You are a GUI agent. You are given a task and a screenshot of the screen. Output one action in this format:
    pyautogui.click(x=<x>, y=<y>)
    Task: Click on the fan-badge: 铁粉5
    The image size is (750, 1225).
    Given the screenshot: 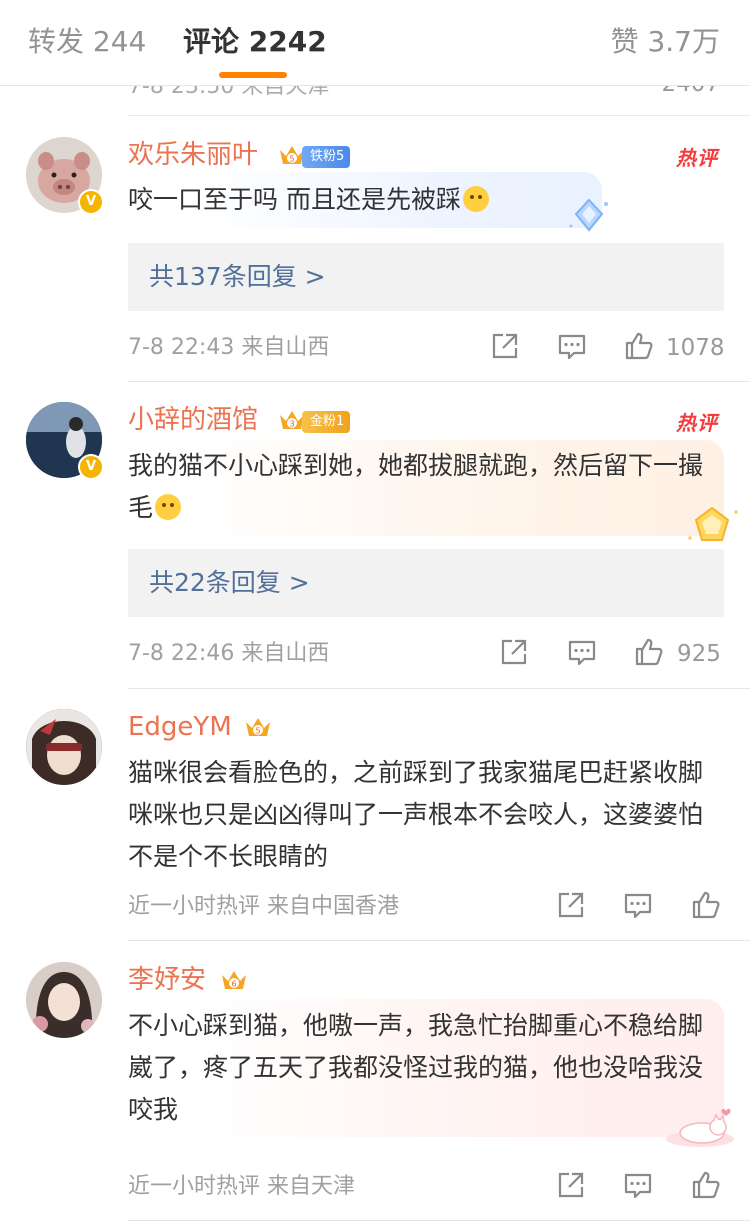 What is the action you would take?
    pyautogui.click(x=326, y=157)
    